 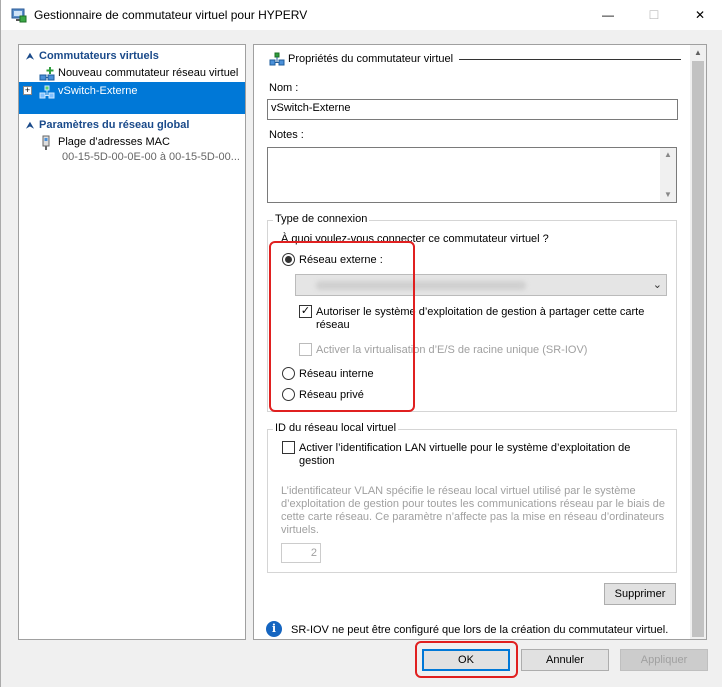 I want to click on section-title-text: Propriétés du commutateur virtuel, so click(x=371, y=59).